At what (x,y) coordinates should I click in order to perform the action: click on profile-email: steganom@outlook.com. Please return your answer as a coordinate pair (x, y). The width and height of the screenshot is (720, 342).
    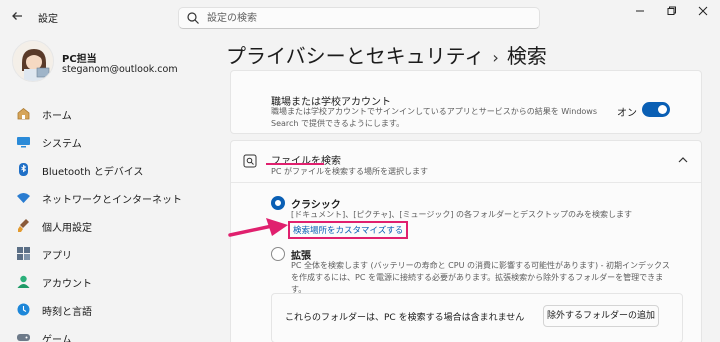
    Looking at the image, I should click on (120, 69).